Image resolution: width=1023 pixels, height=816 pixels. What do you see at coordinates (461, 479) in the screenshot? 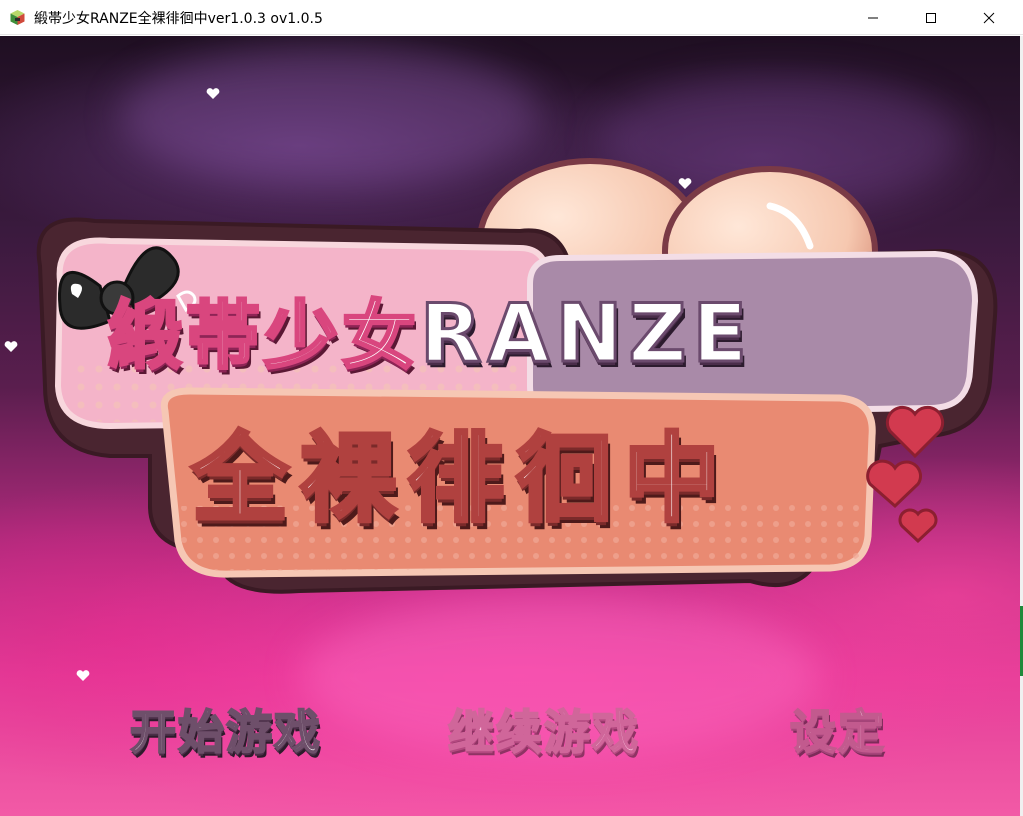
I see `logo-subtitle: 全裸徘徊中` at bounding box center [461, 479].